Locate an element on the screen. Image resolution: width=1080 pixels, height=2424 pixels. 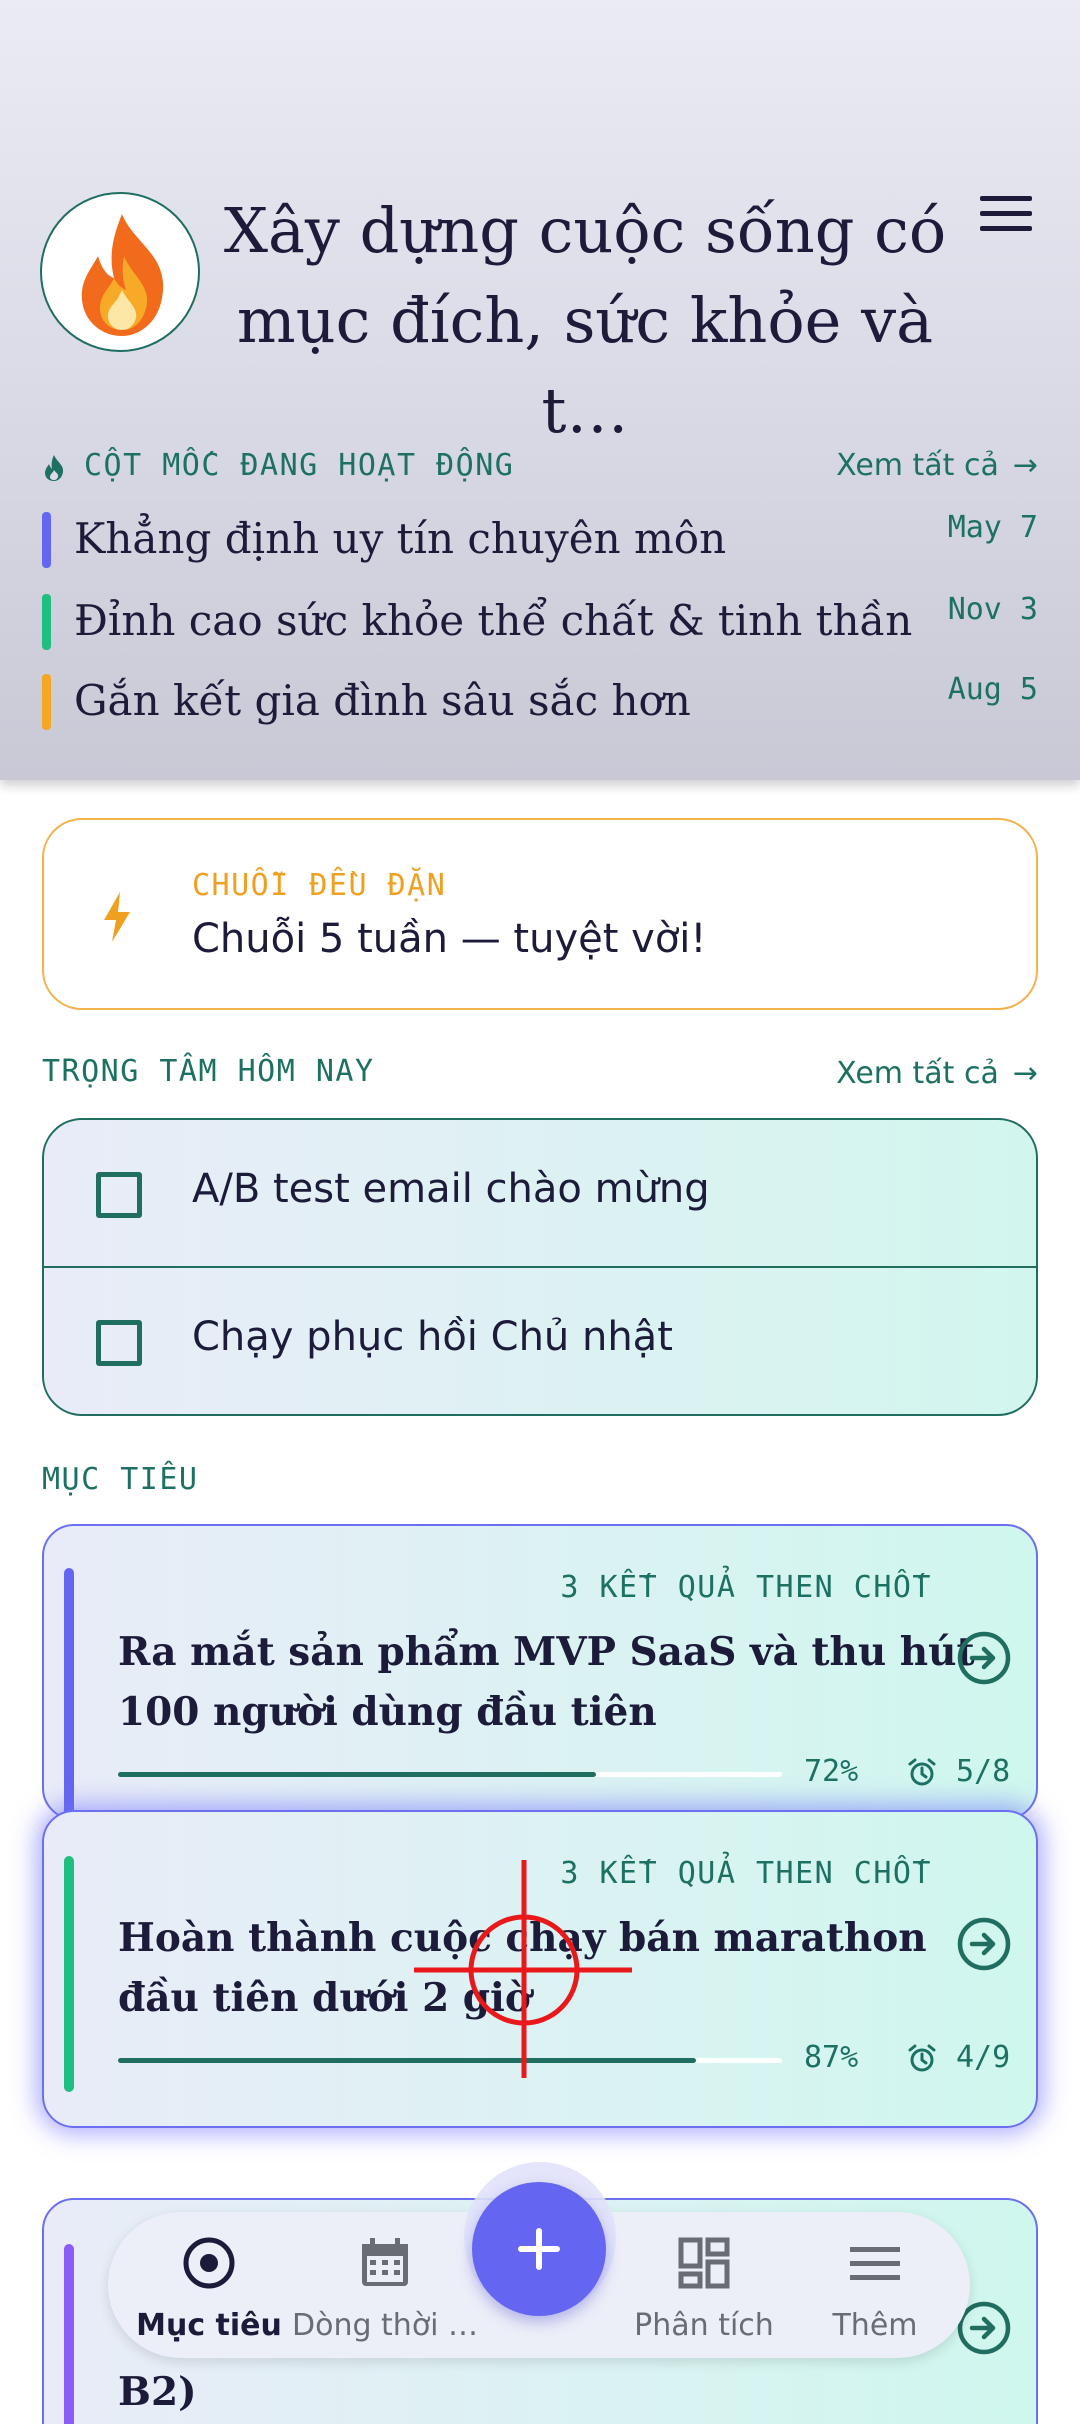
hamburger-menu-icon is located at coordinates (1006, 216).